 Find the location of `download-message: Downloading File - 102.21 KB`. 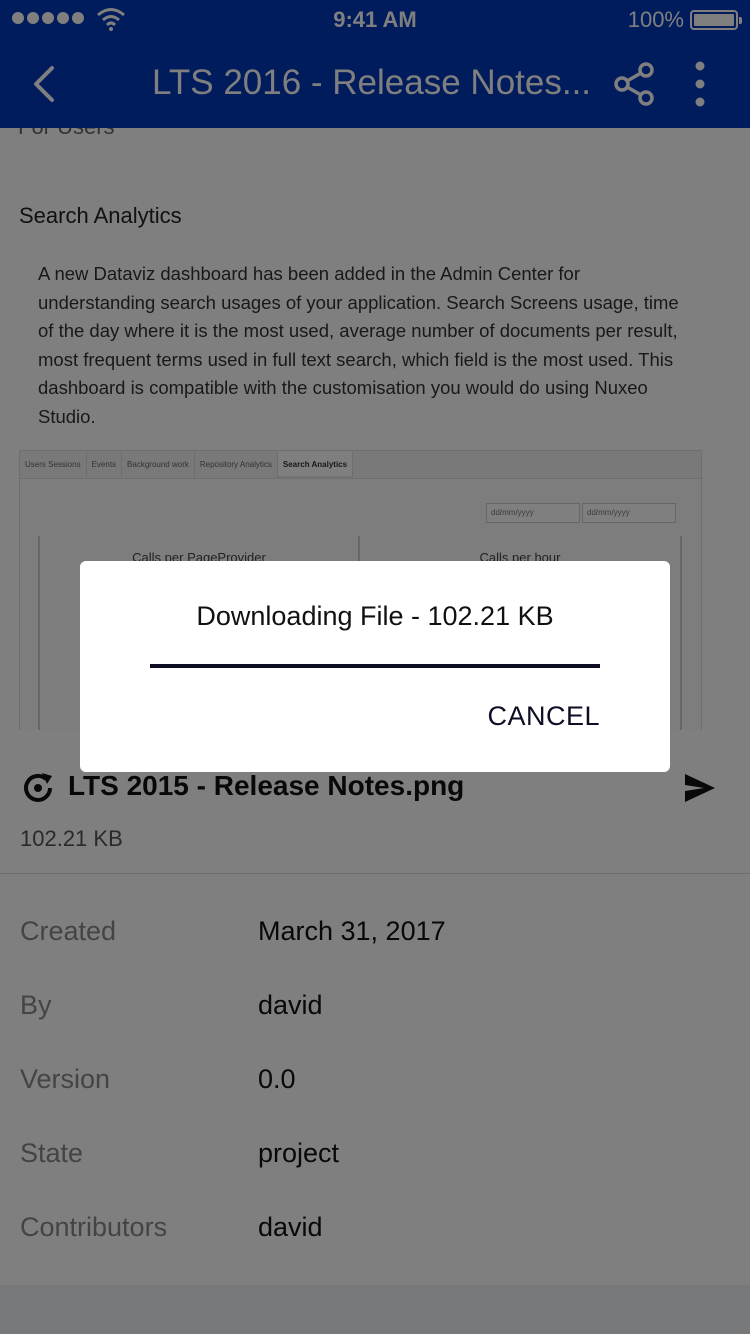

download-message: Downloading File - 102.21 KB is located at coordinates (375, 616).